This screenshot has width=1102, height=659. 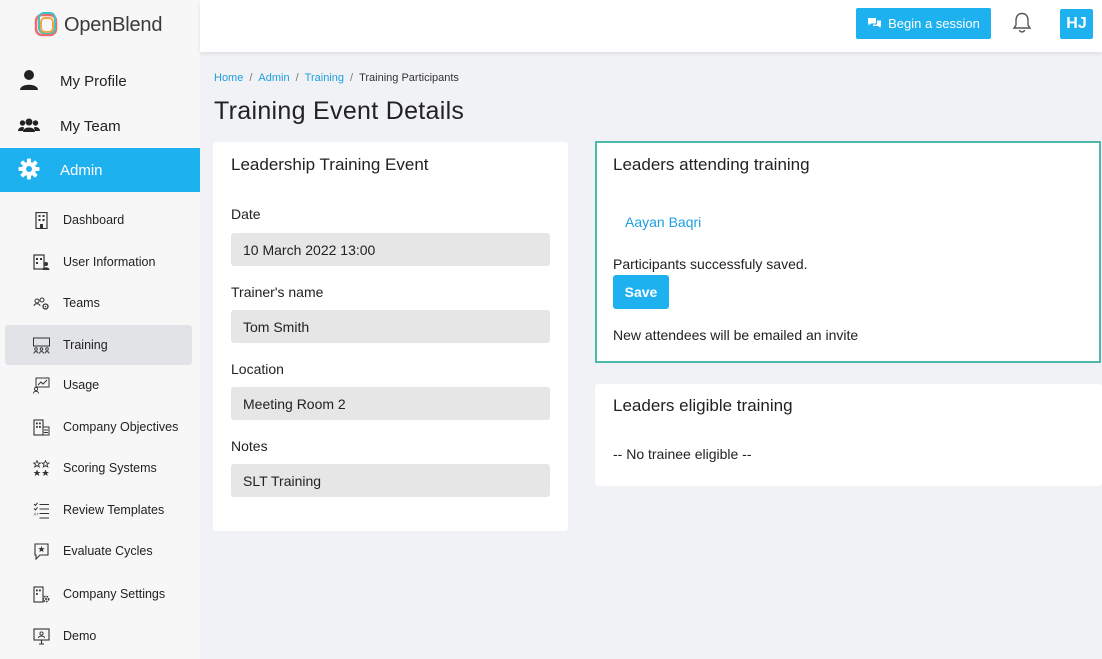 I want to click on sidebar-item-teams: Teams, so click(x=98, y=303).